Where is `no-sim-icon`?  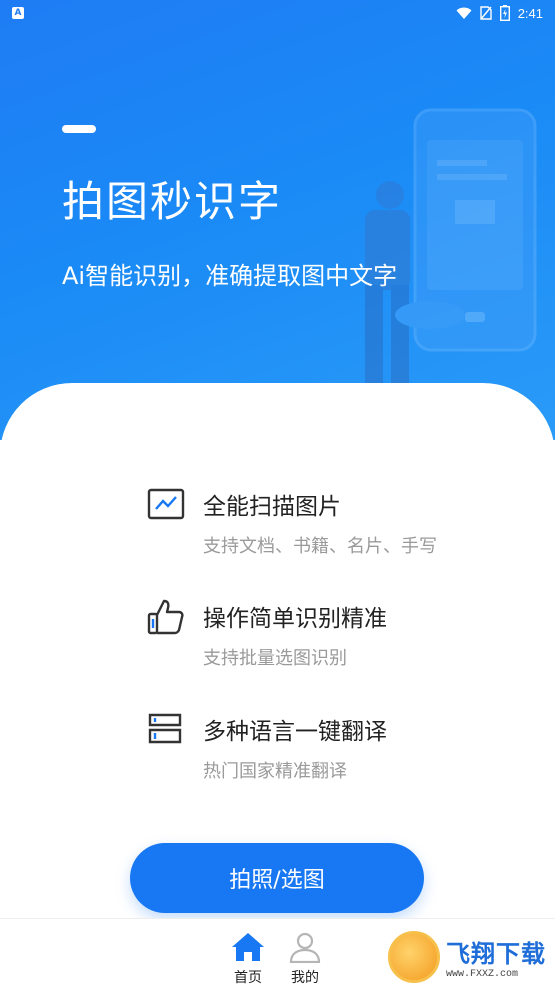
no-sim-icon is located at coordinates (485, 13).